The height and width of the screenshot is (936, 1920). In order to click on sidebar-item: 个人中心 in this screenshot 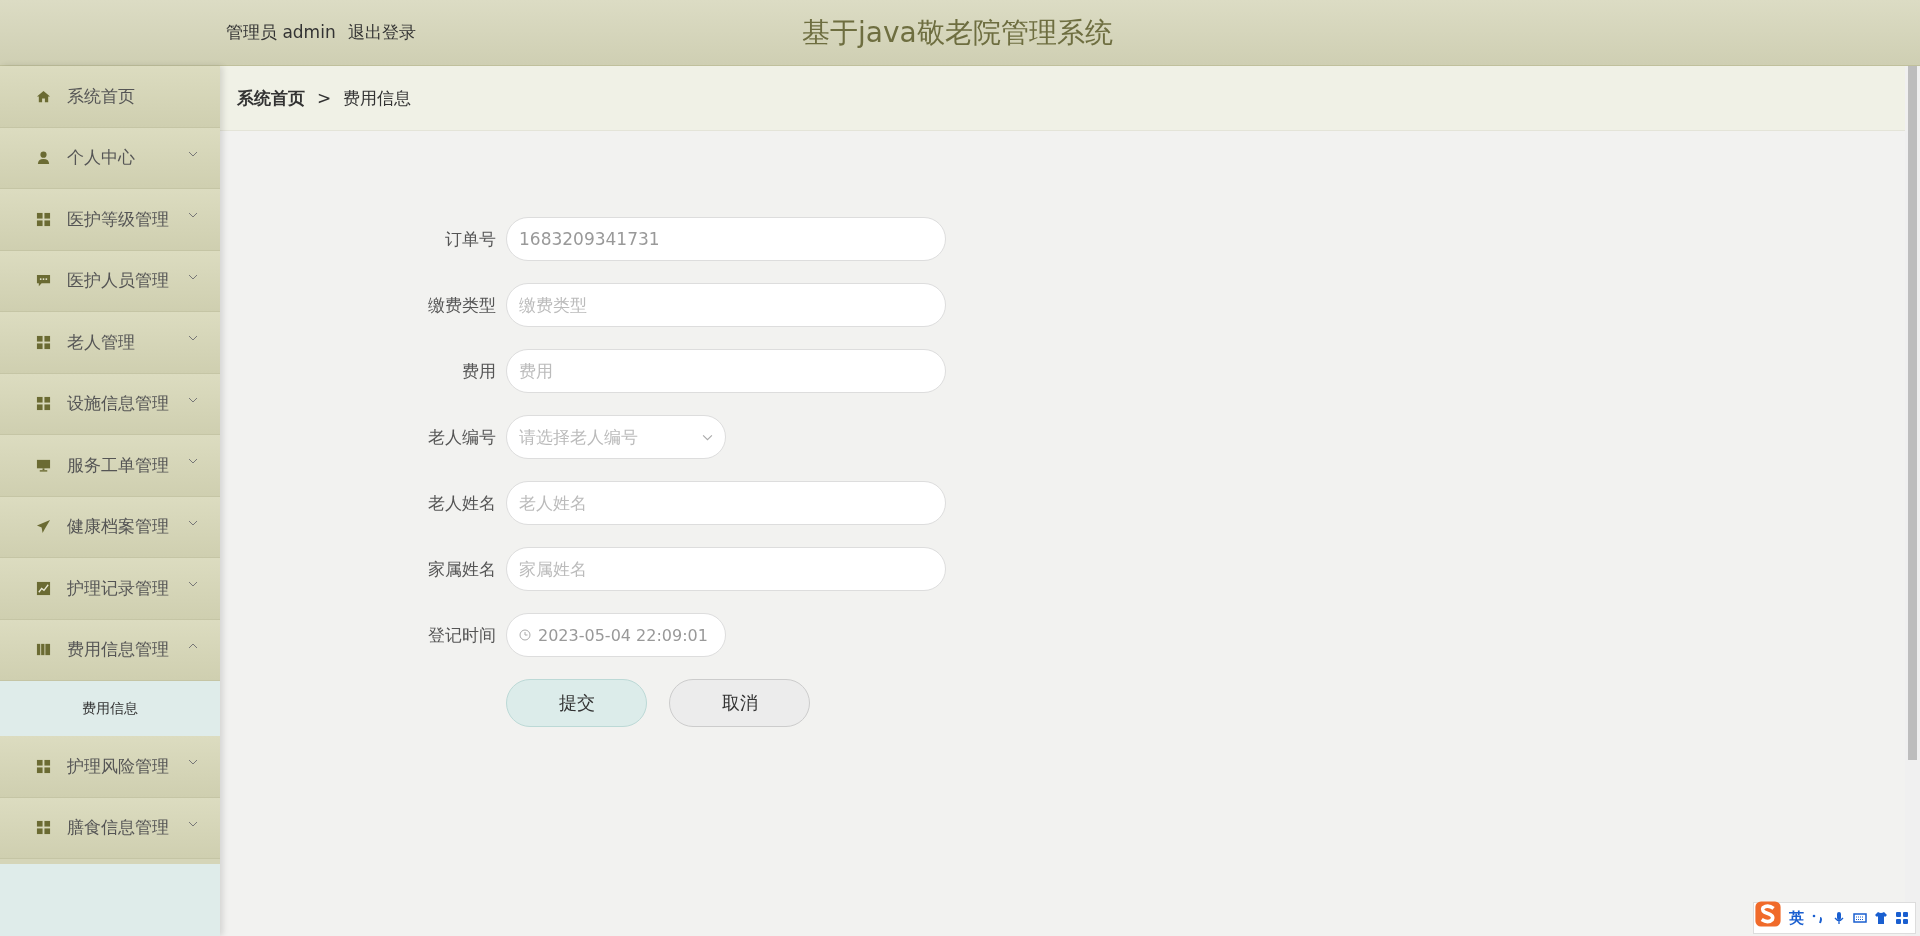, I will do `click(110, 158)`.